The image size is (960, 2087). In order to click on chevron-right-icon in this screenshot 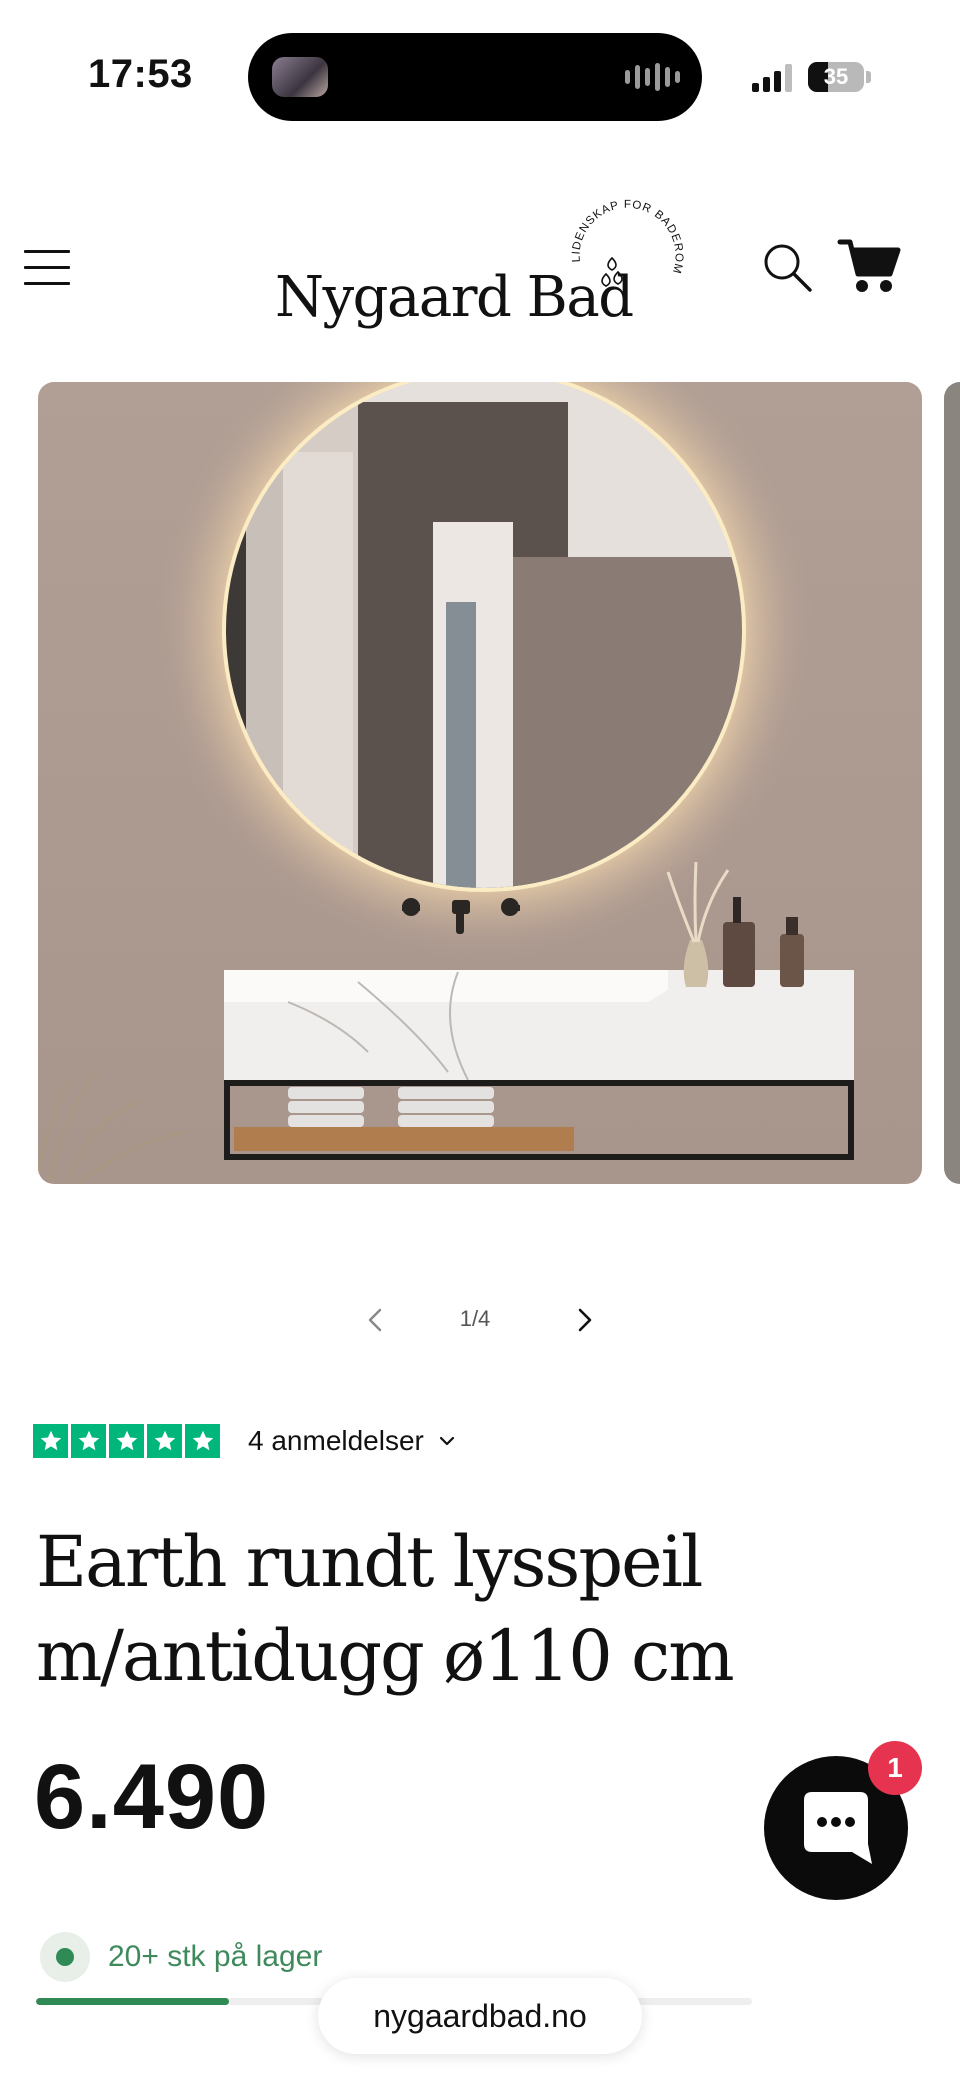, I will do `click(585, 1320)`.